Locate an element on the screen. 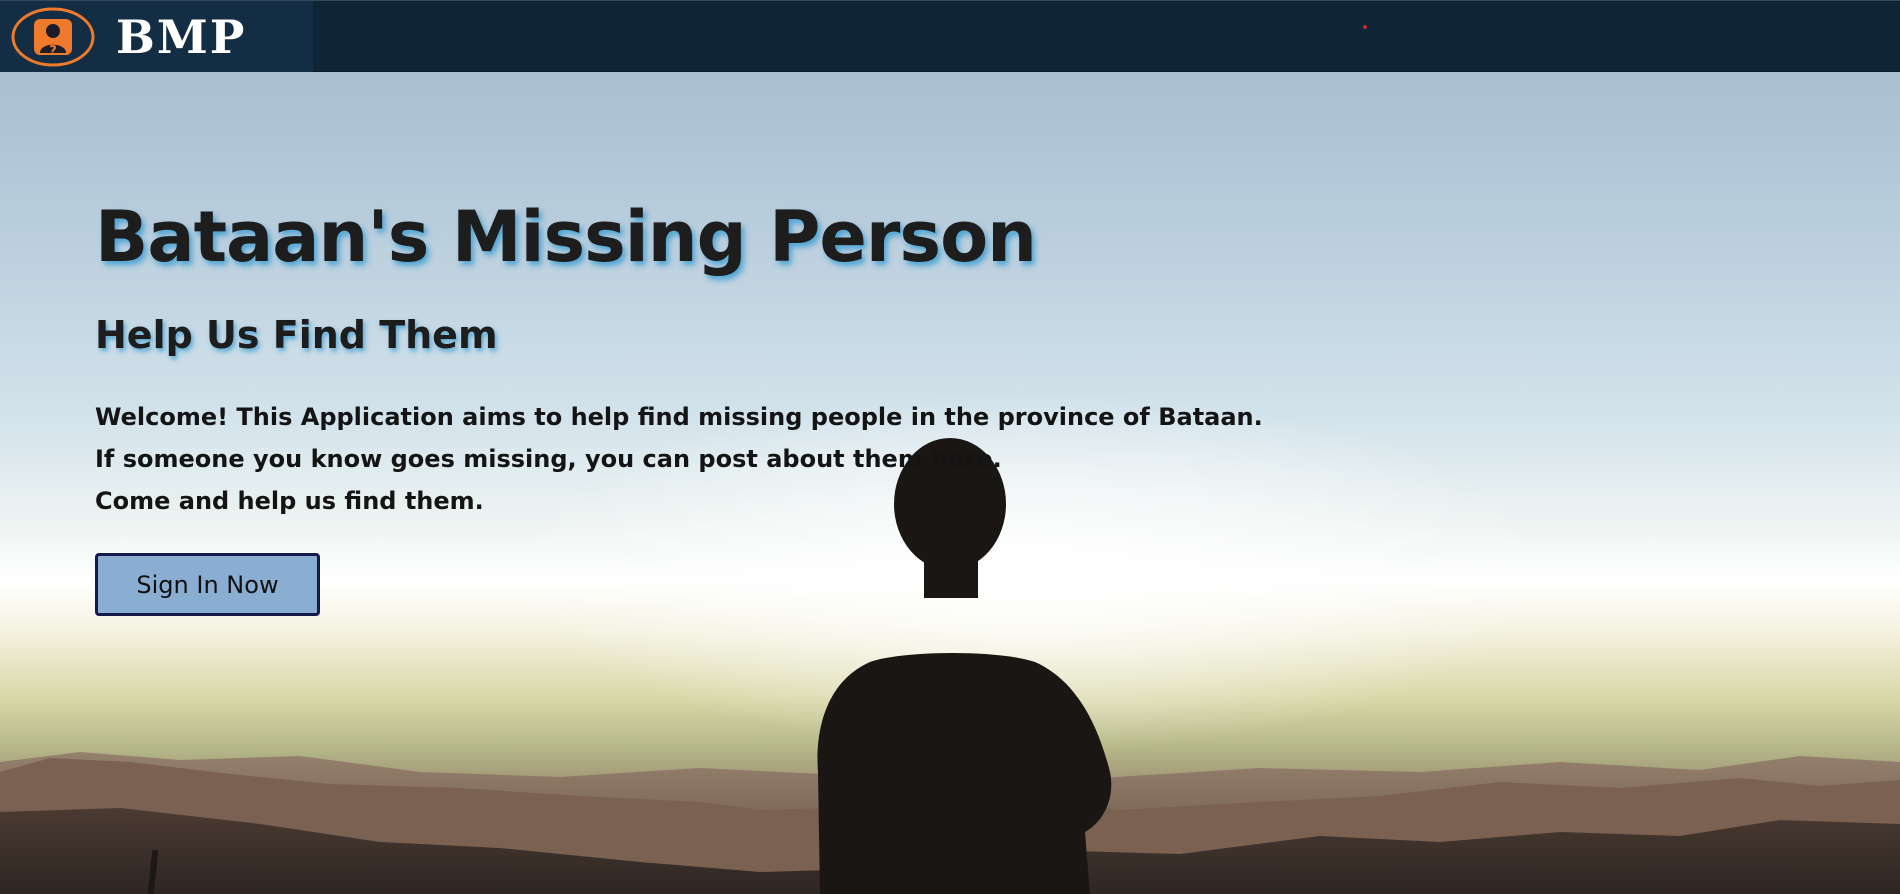 The height and width of the screenshot is (894, 1900). missing-person-icon: ? is located at coordinates (53, 37).